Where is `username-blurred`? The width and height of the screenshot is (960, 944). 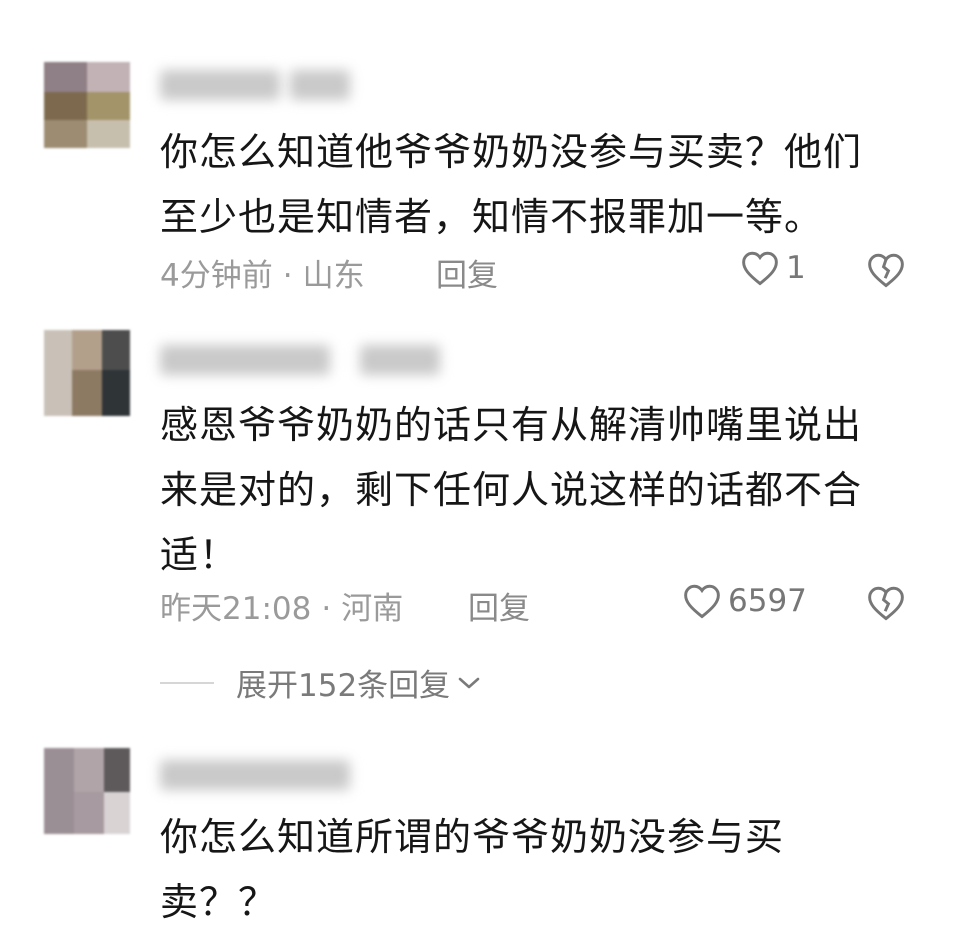 username-blurred is located at coordinates (260, 777).